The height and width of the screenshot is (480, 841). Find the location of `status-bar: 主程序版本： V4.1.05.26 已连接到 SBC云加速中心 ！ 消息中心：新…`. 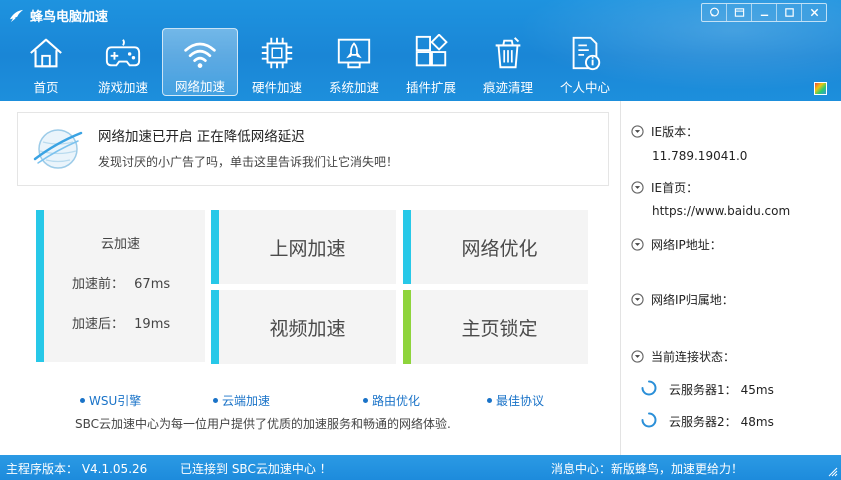

status-bar: 主程序版本： V4.1.05.26 已连接到 SBC云加速中心 ！ 消息中心：新… is located at coordinates (420, 467).